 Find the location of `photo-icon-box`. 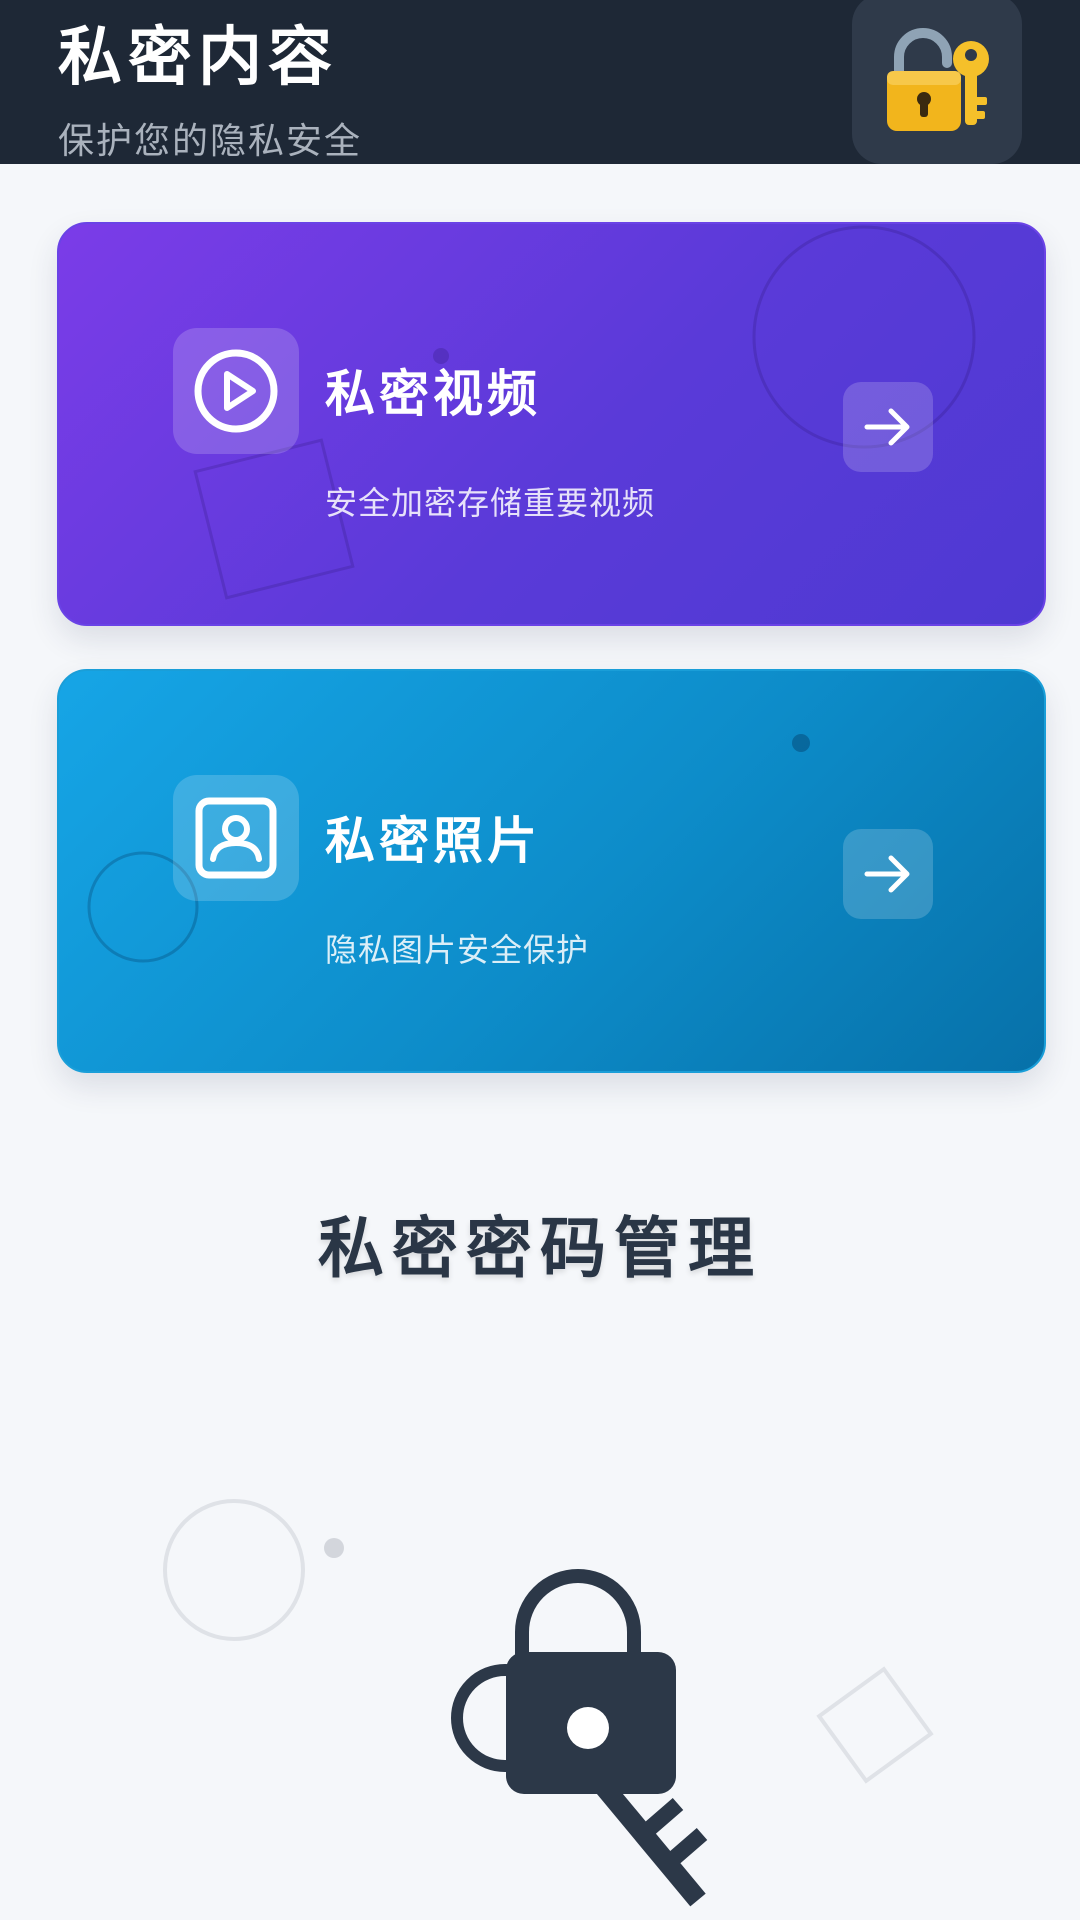

photo-icon-box is located at coordinates (236, 838).